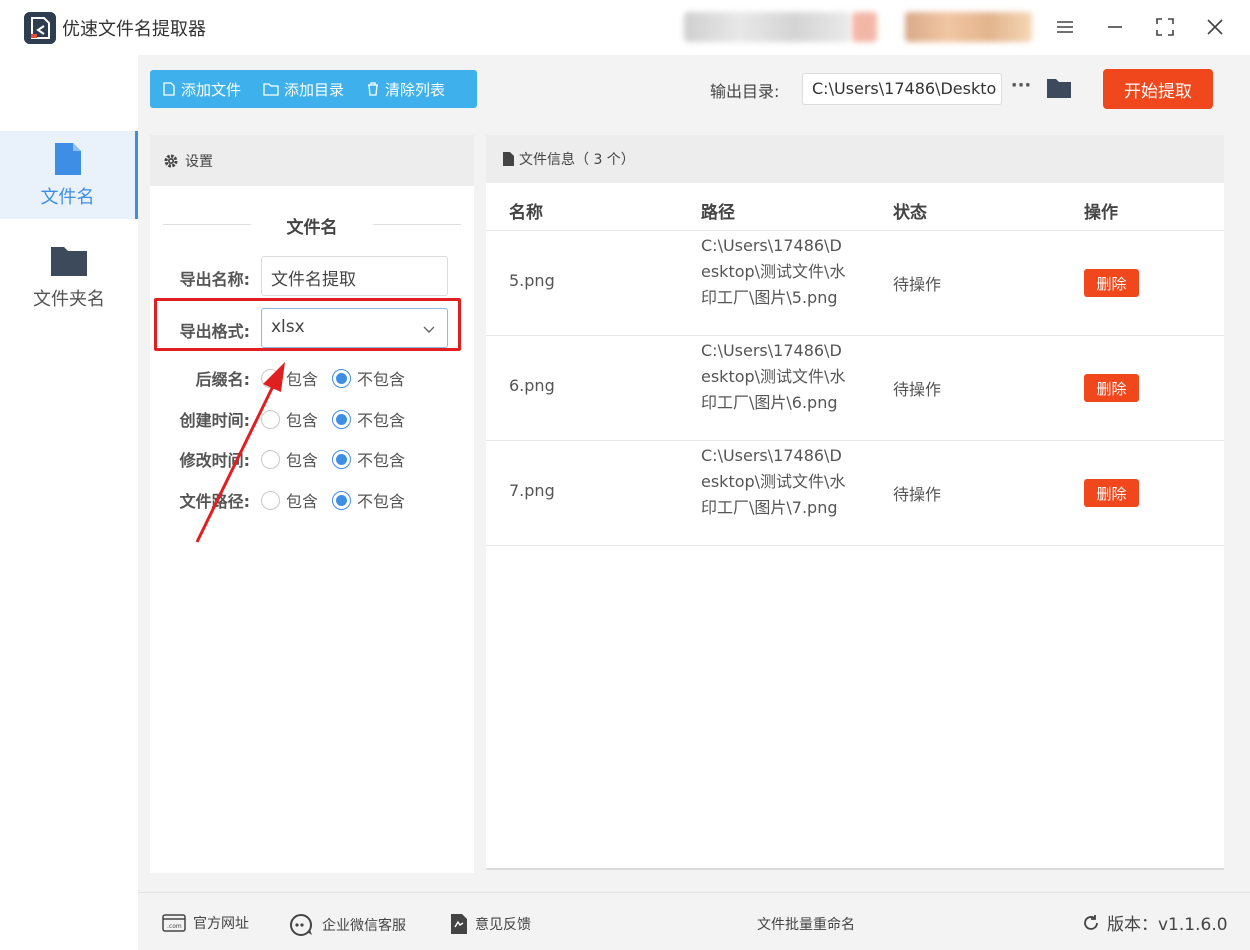 This screenshot has width=1250, height=950. I want to click on app-title: 优速文件名提取器, so click(134, 29).